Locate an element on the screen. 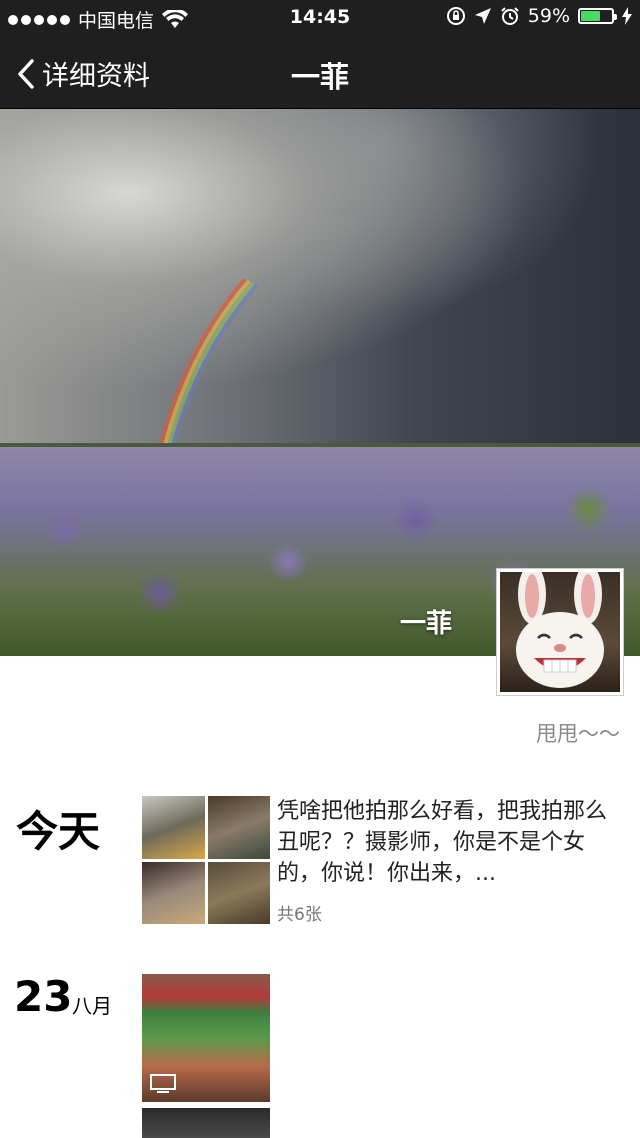  status-right: 59% is located at coordinates (539, 16).